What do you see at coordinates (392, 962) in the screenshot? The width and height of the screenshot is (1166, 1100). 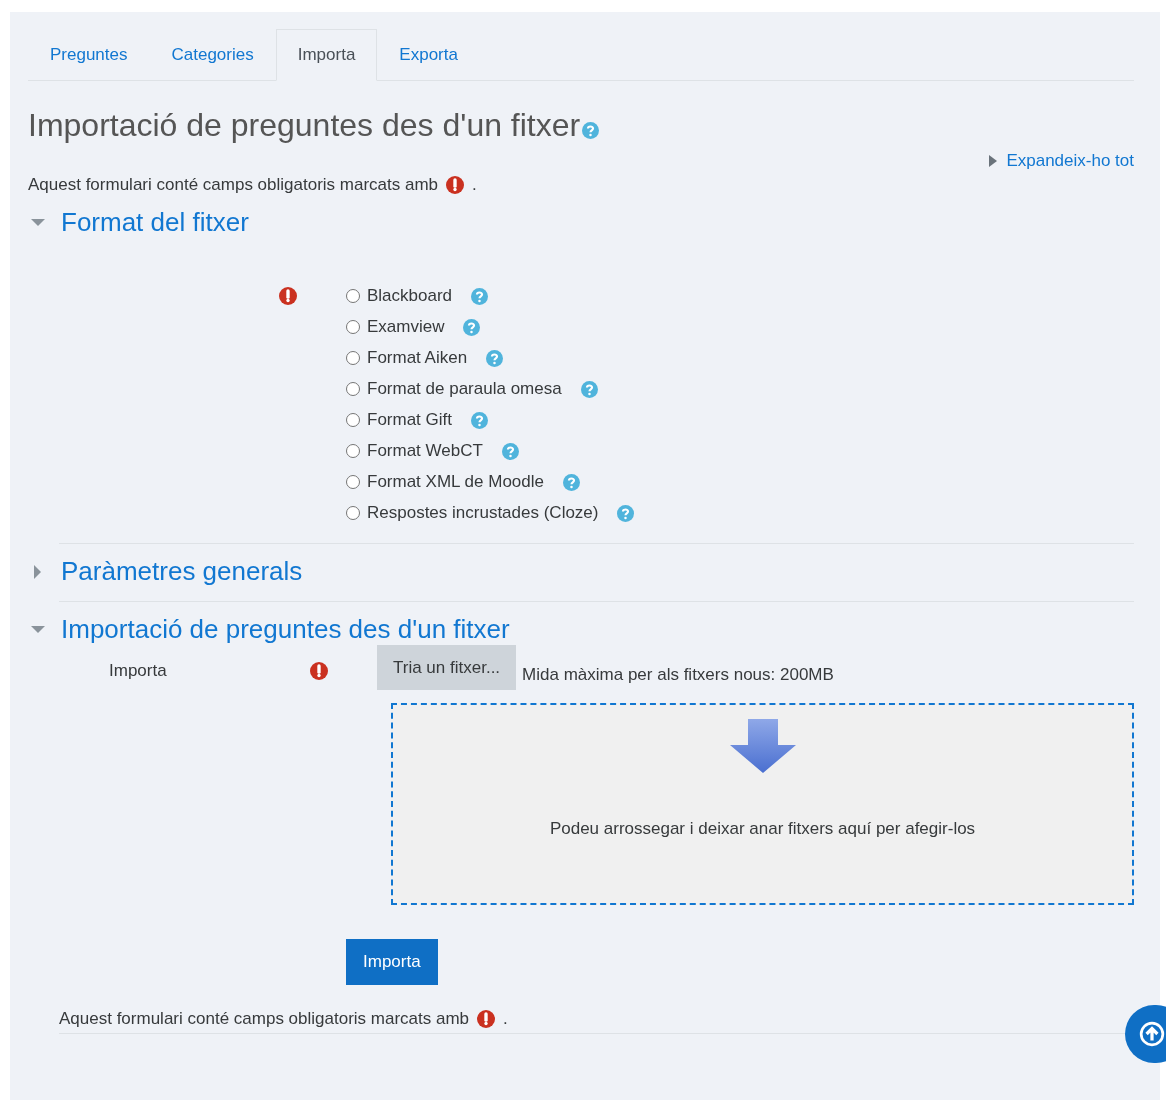 I see `import-button: Importa` at bounding box center [392, 962].